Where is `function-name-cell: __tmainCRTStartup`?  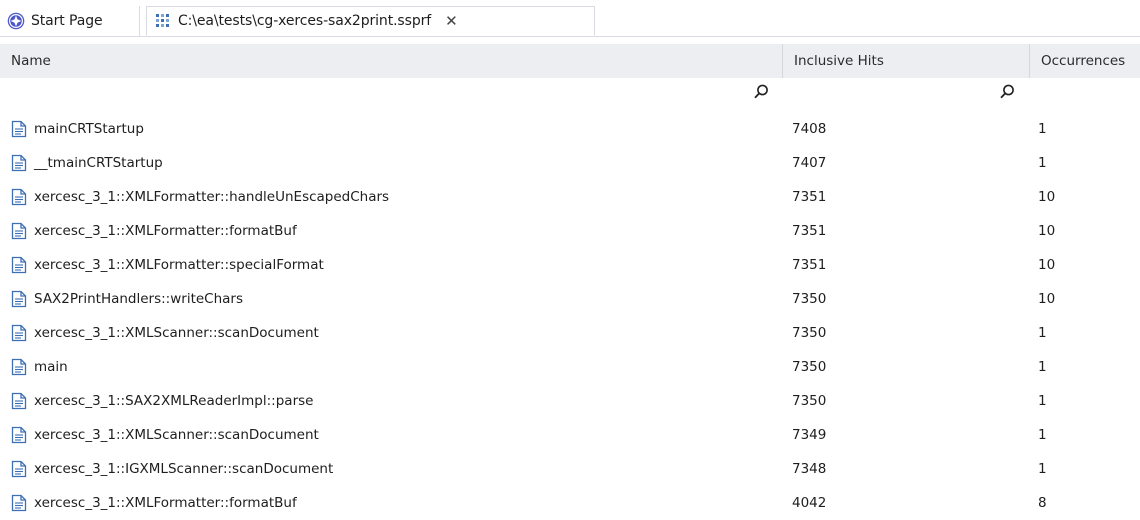 function-name-cell: __tmainCRTStartup is located at coordinates (396, 163).